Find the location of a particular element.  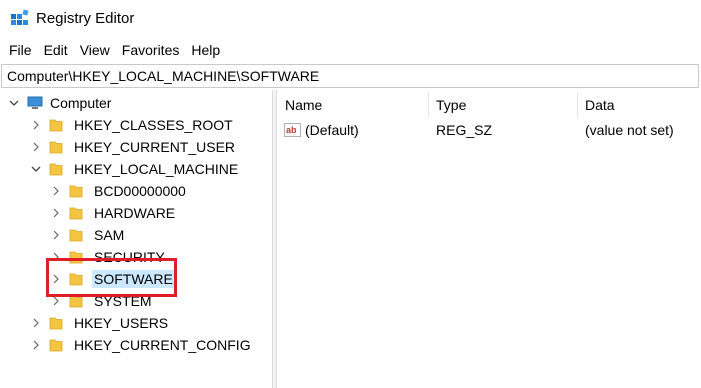

tree-node-hkey-current-config: HKEY_CURRENT_CONFIG is located at coordinates (141, 345).